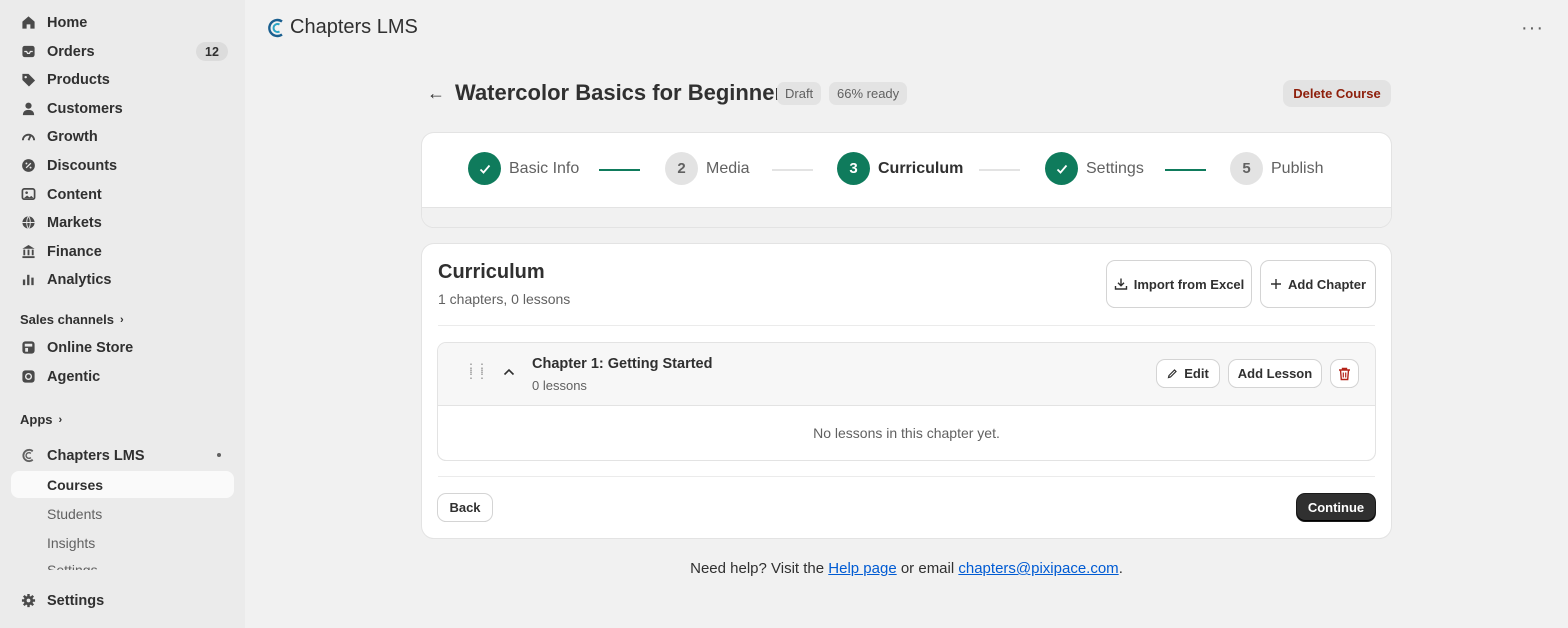  I want to click on step-label-publish: Publish, so click(1297, 169).